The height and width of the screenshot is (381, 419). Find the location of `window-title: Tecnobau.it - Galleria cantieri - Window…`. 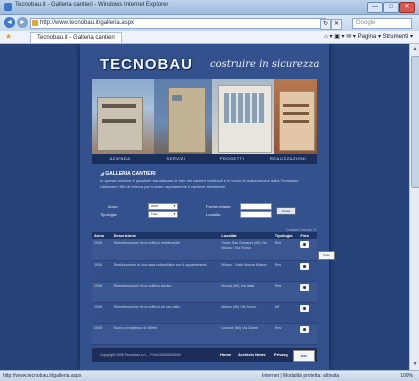

window-title: Tecnobau.it - Galleria cantieri - Window… is located at coordinates (92, 5).